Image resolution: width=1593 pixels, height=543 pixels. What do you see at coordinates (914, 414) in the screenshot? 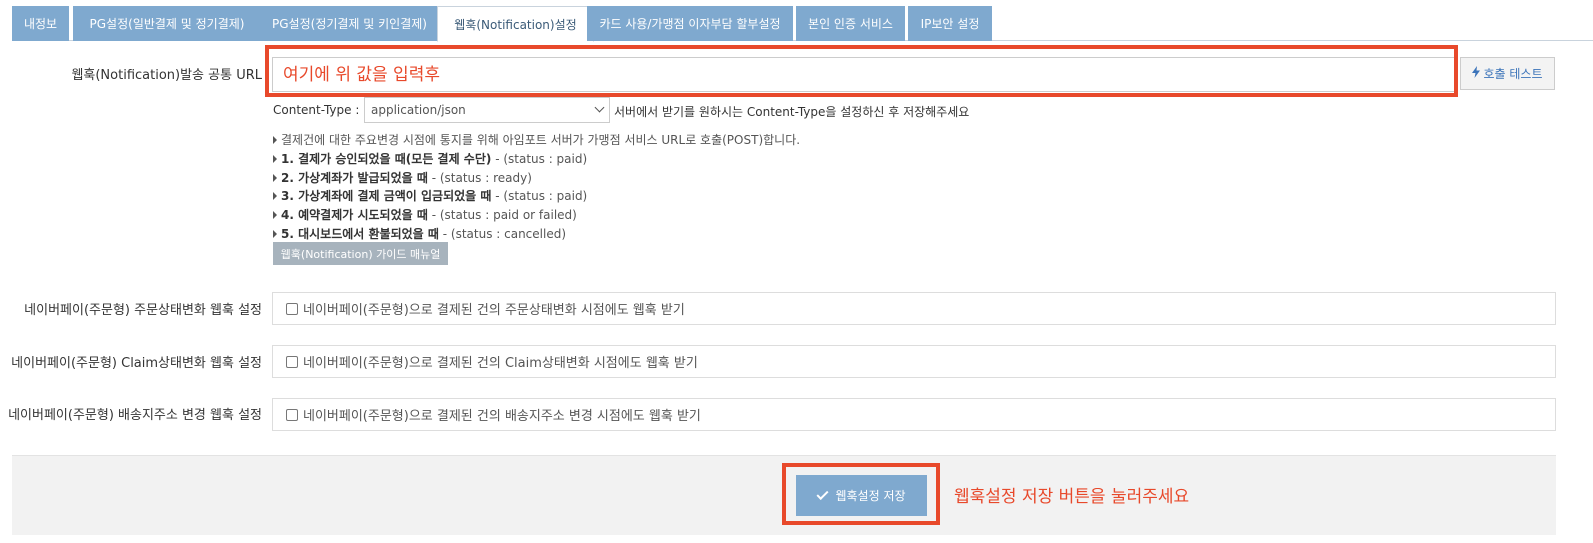
I see `naverpay-address-change-field: 네이버페이(주문형)으로 결제된 건의 배송지주소 변경 시점에도 웹훅 받기` at bounding box center [914, 414].